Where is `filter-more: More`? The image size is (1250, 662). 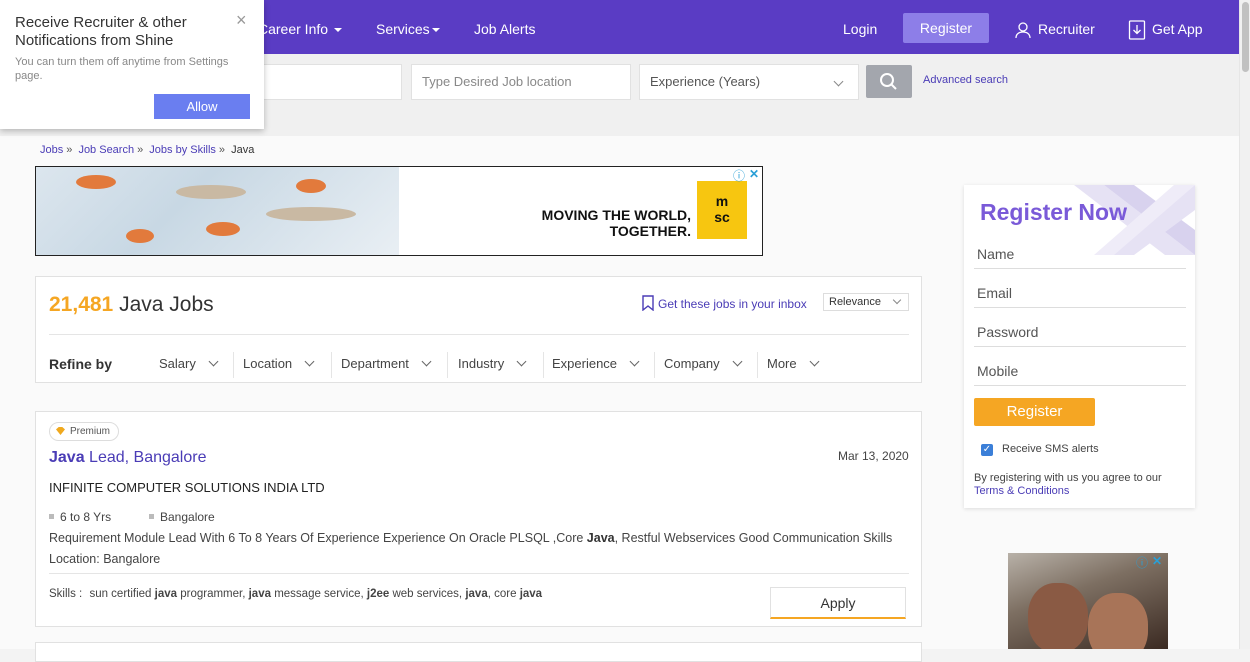 filter-more: More is located at coordinates (793, 364).